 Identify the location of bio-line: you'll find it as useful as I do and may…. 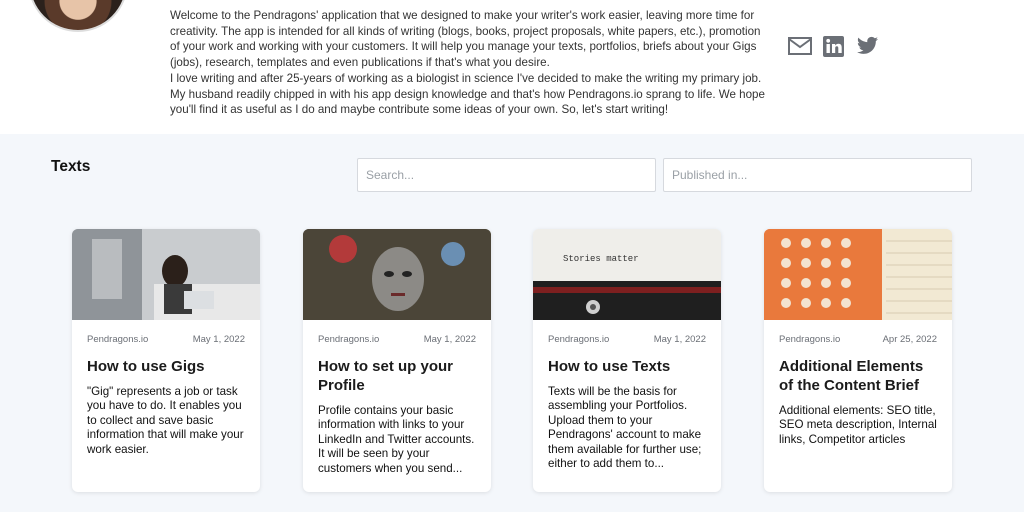
(419, 110).